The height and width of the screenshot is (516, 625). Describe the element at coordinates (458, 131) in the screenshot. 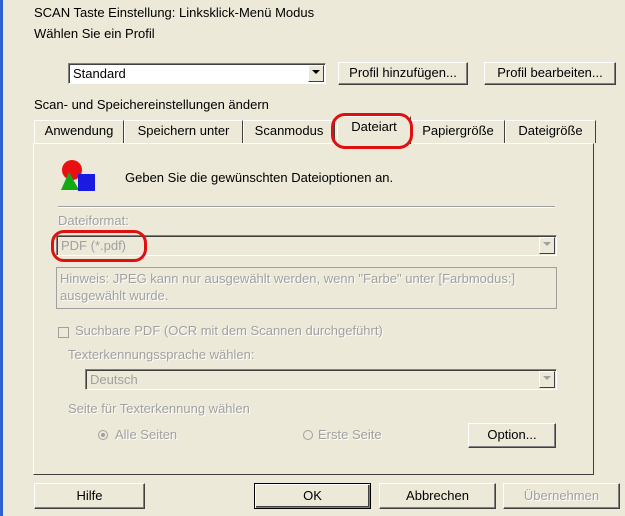

I see `tab-papiergroesse: Papiergröße` at that location.